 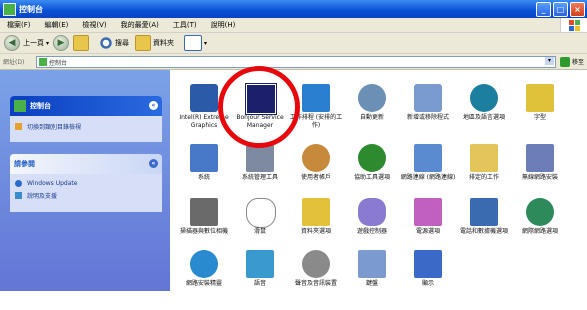 What do you see at coordinates (484, 114) in the screenshot?
I see `item-regional-language: 地區及語言選項` at bounding box center [484, 114].